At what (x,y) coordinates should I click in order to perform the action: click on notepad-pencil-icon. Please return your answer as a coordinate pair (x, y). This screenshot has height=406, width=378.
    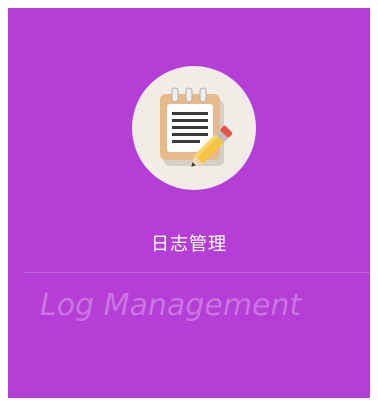
    Looking at the image, I should click on (196, 127).